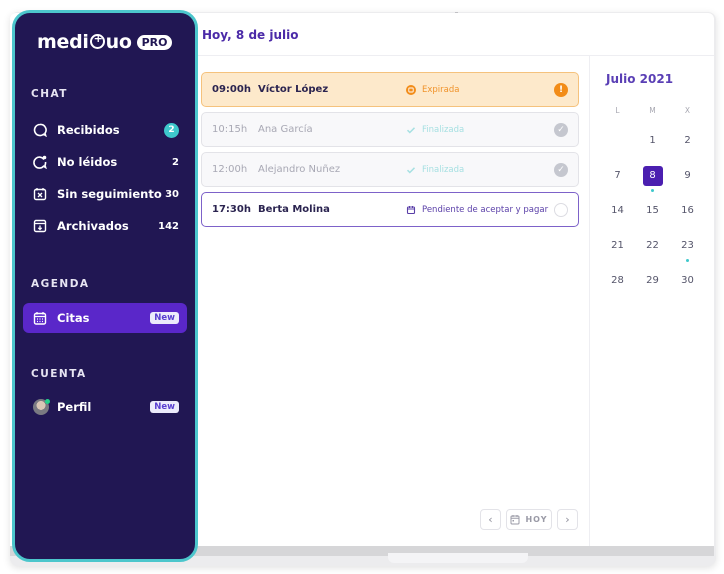 The width and height of the screenshot is (724, 574). I want to click on archive-icon, so click(40, 226).